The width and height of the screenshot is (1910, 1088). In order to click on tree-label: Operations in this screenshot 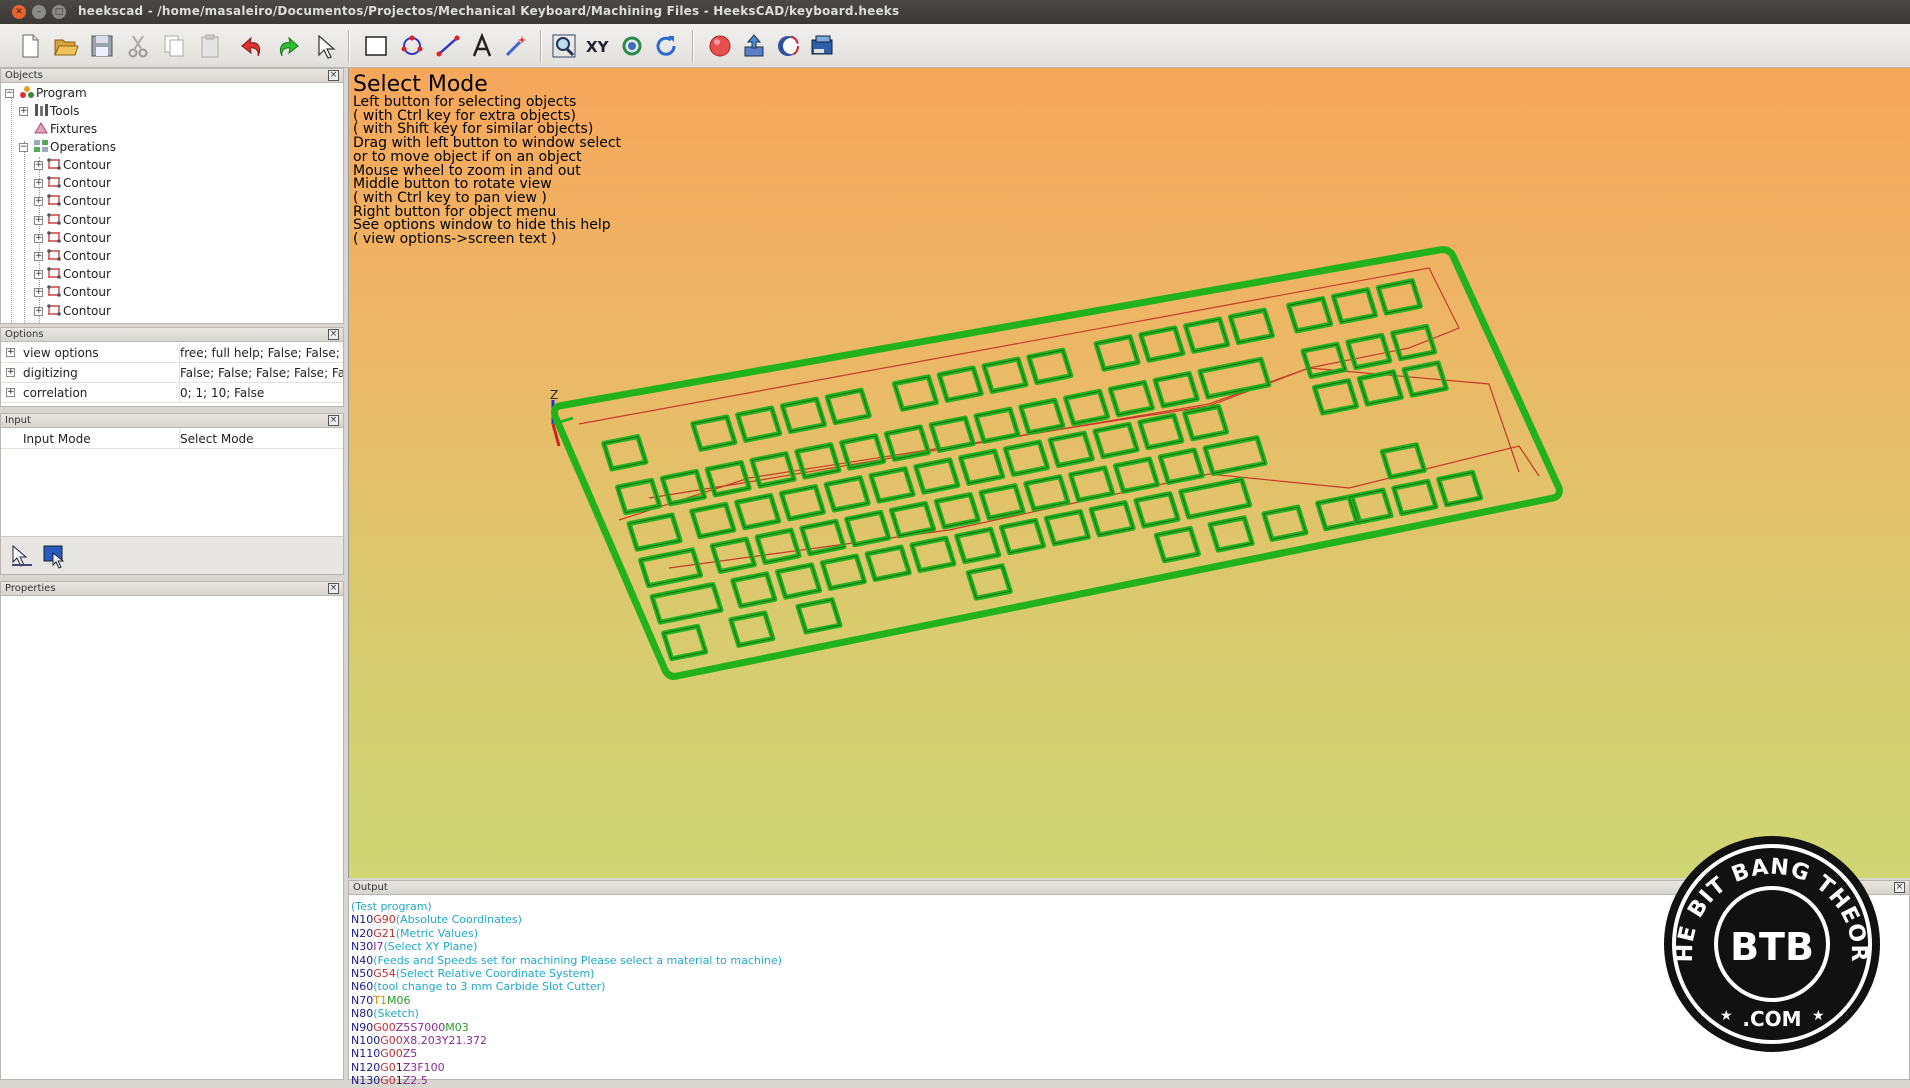, I will do `click(83, 147)`.